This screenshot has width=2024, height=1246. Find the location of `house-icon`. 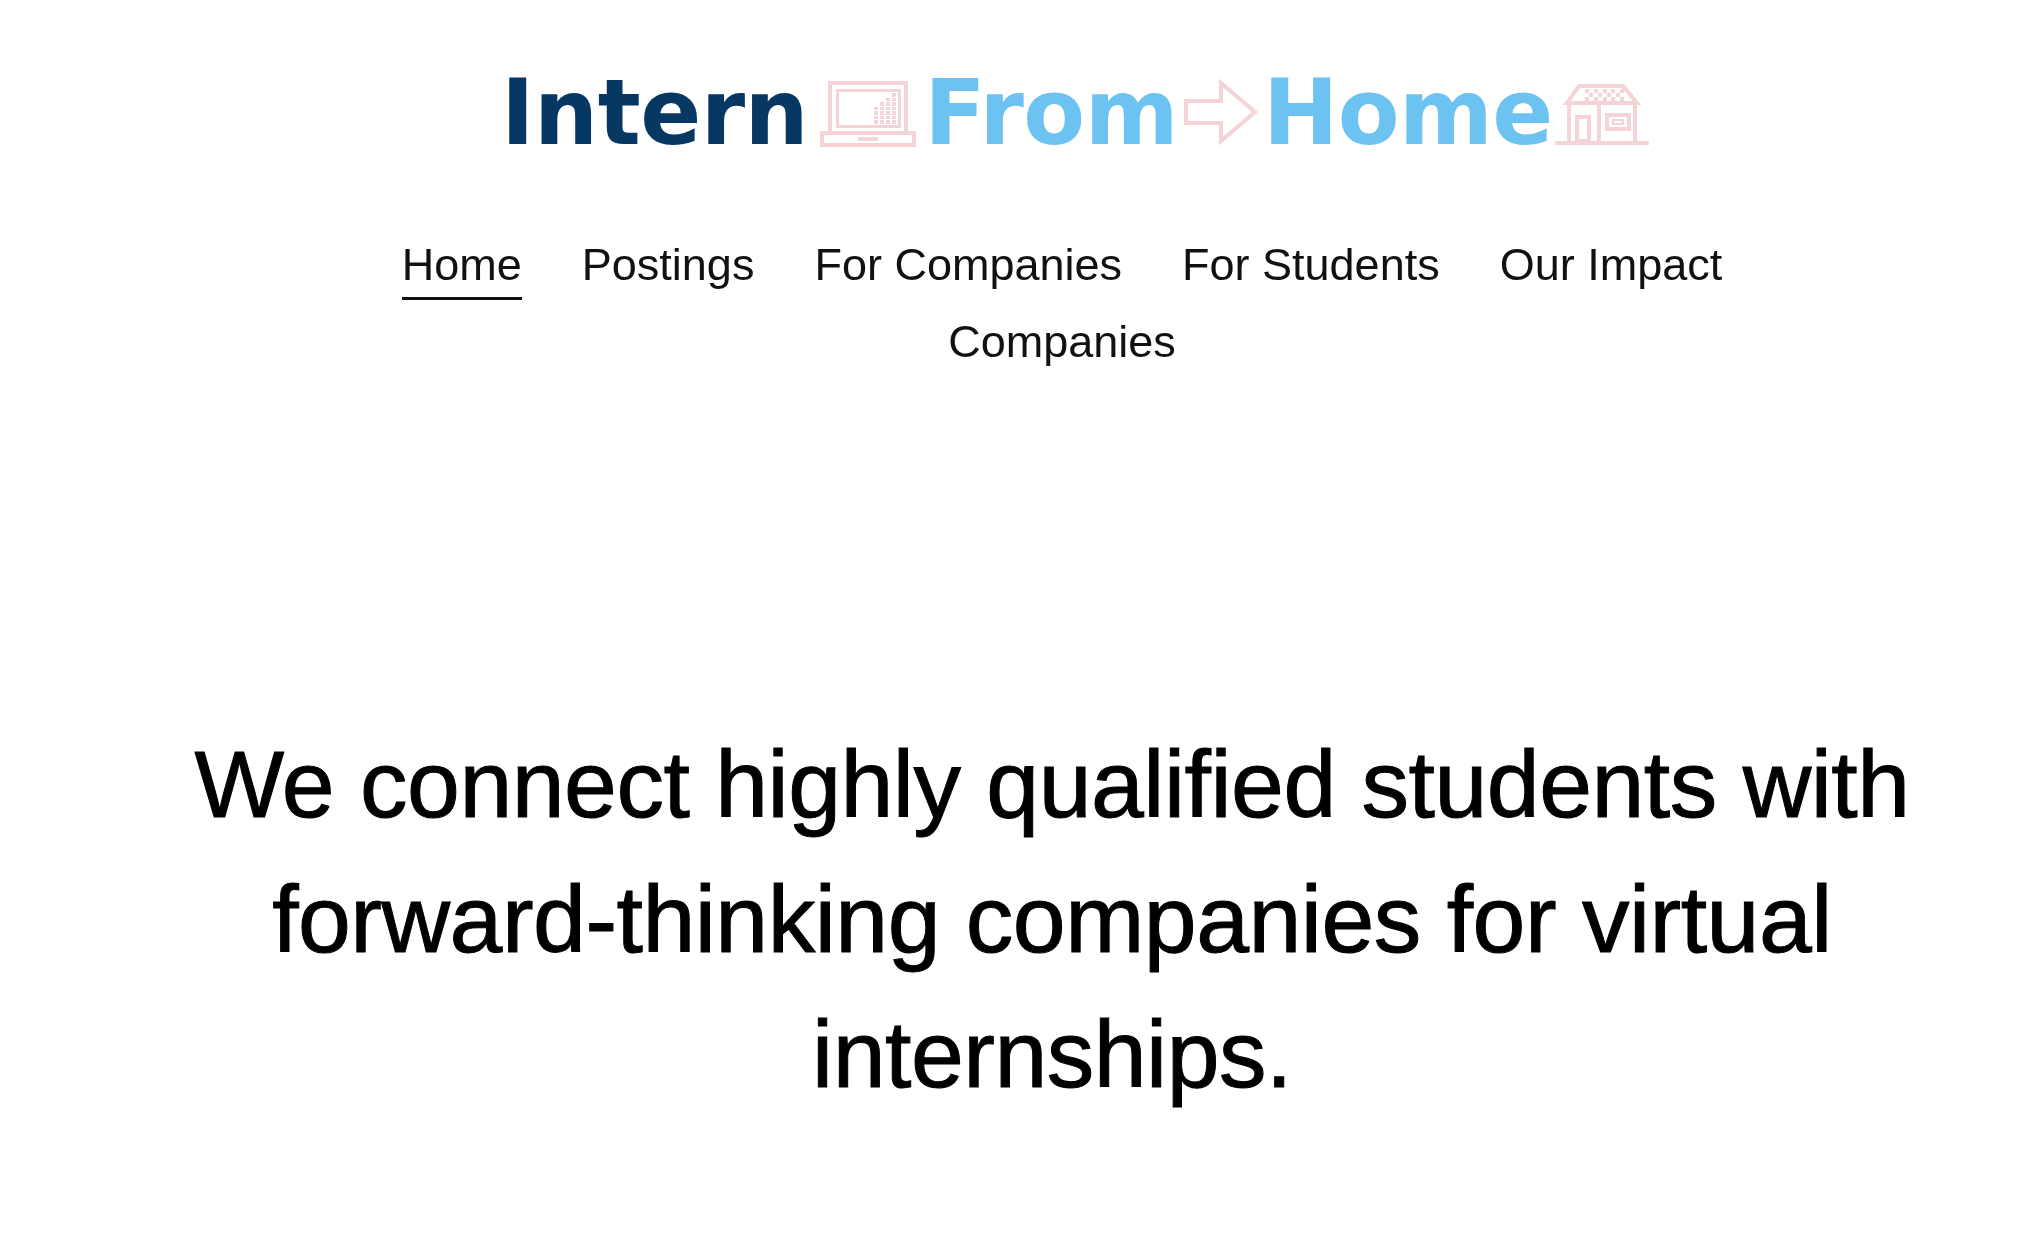

house-icon is located at coordinates (1601, 115).